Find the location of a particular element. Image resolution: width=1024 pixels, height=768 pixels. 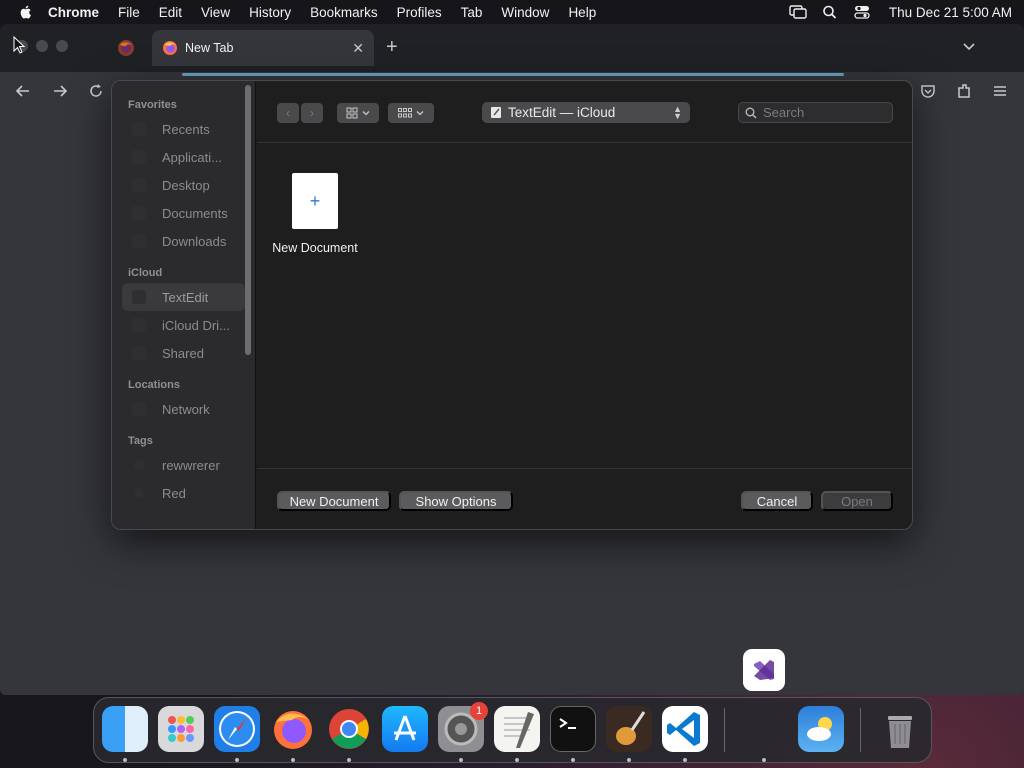

extensions-icon is located at coordinates (964, 91).